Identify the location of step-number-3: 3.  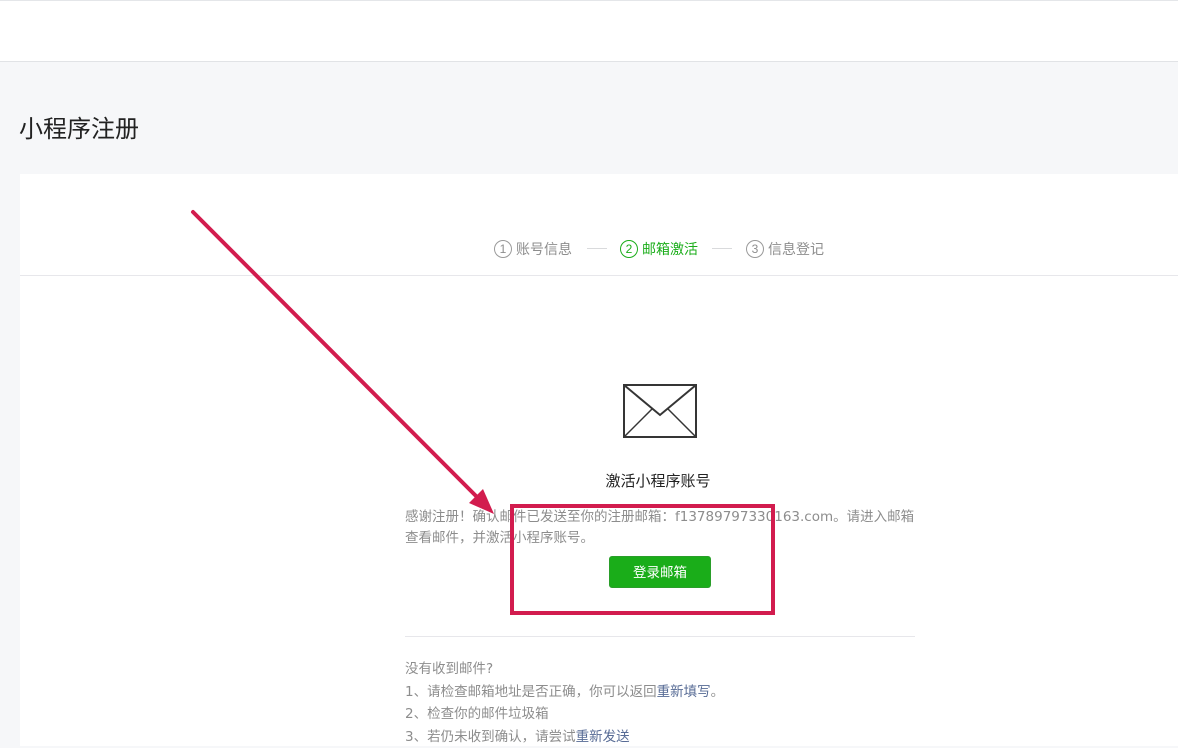
(755, 249).